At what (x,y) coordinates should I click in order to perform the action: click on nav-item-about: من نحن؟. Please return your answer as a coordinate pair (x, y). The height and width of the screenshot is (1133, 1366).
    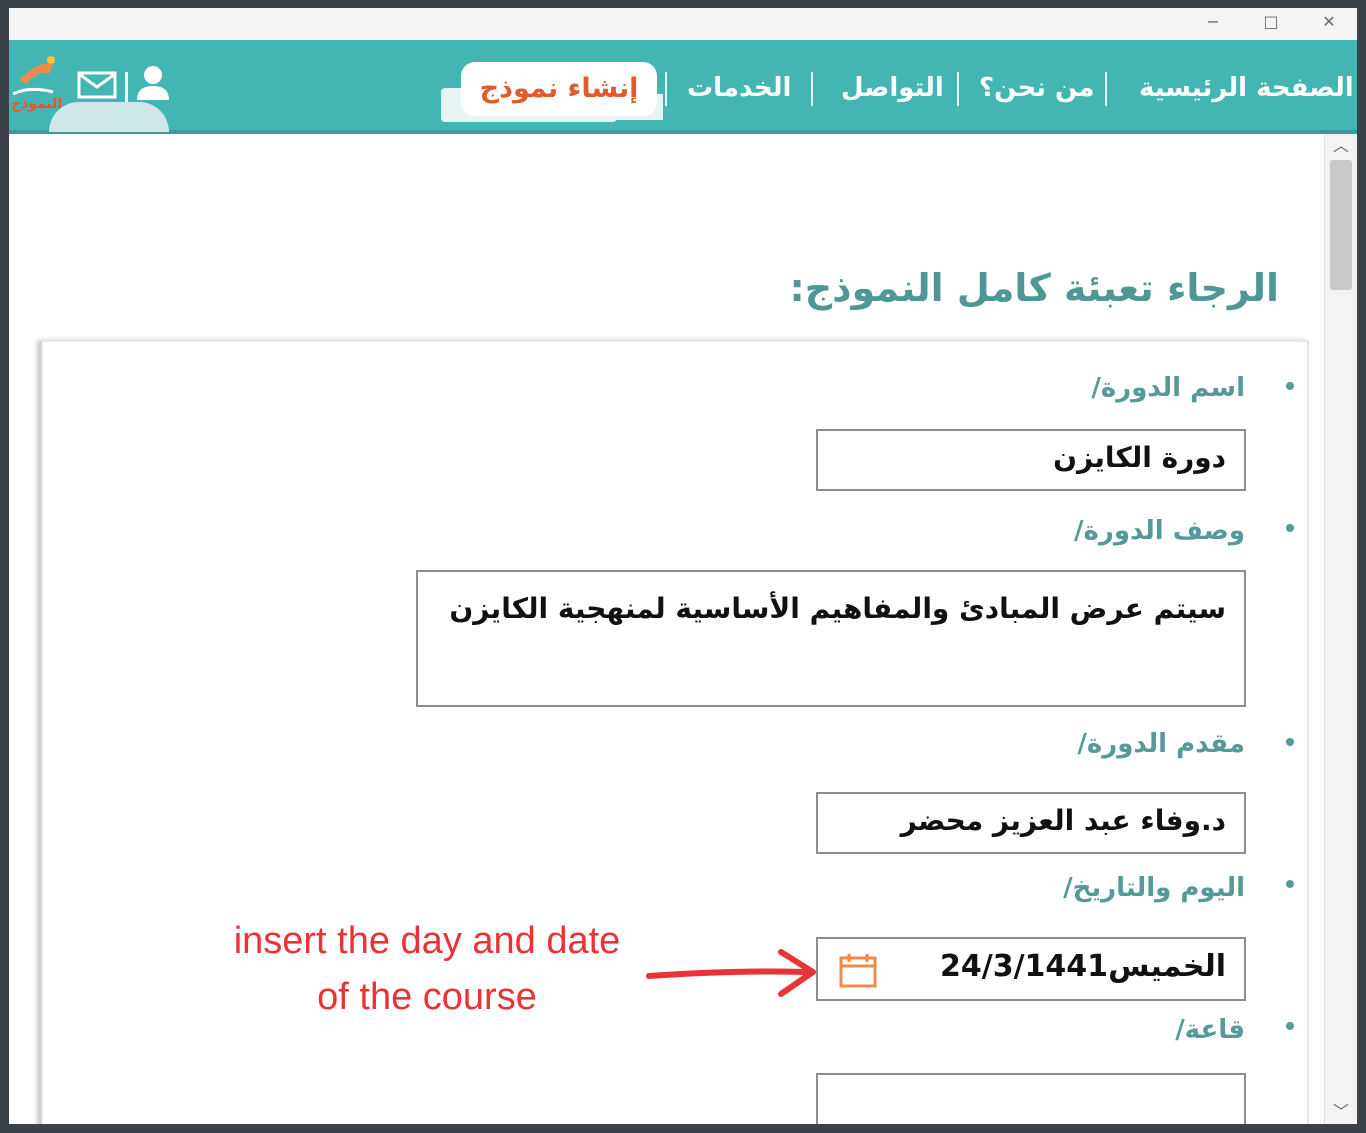
    Looking at the image, I should click on (1037, 88).